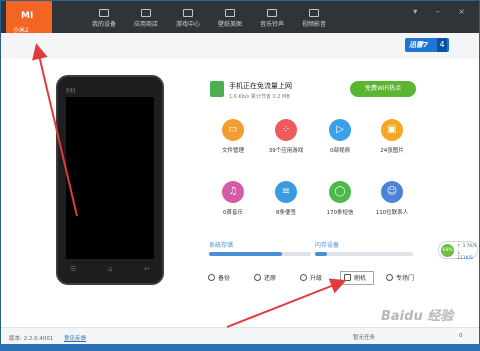 The image size is (480, 351). Describe the element at coordinates (240, 347) in the screenshot. I see `os-taskbar` at that location.